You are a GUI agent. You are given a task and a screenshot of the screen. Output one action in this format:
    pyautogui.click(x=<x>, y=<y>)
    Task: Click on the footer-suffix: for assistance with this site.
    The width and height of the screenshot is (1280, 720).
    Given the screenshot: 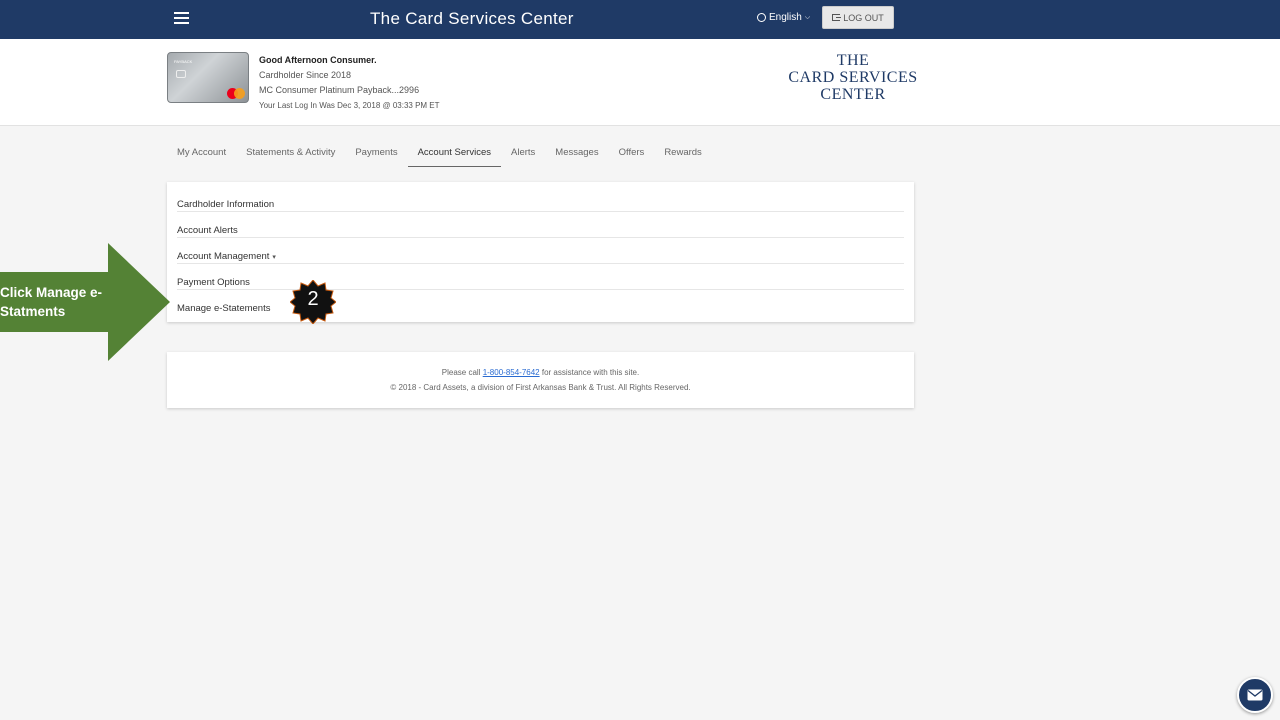 What is the action you would take?
    pyautogui.click(x=589, y=372)
    